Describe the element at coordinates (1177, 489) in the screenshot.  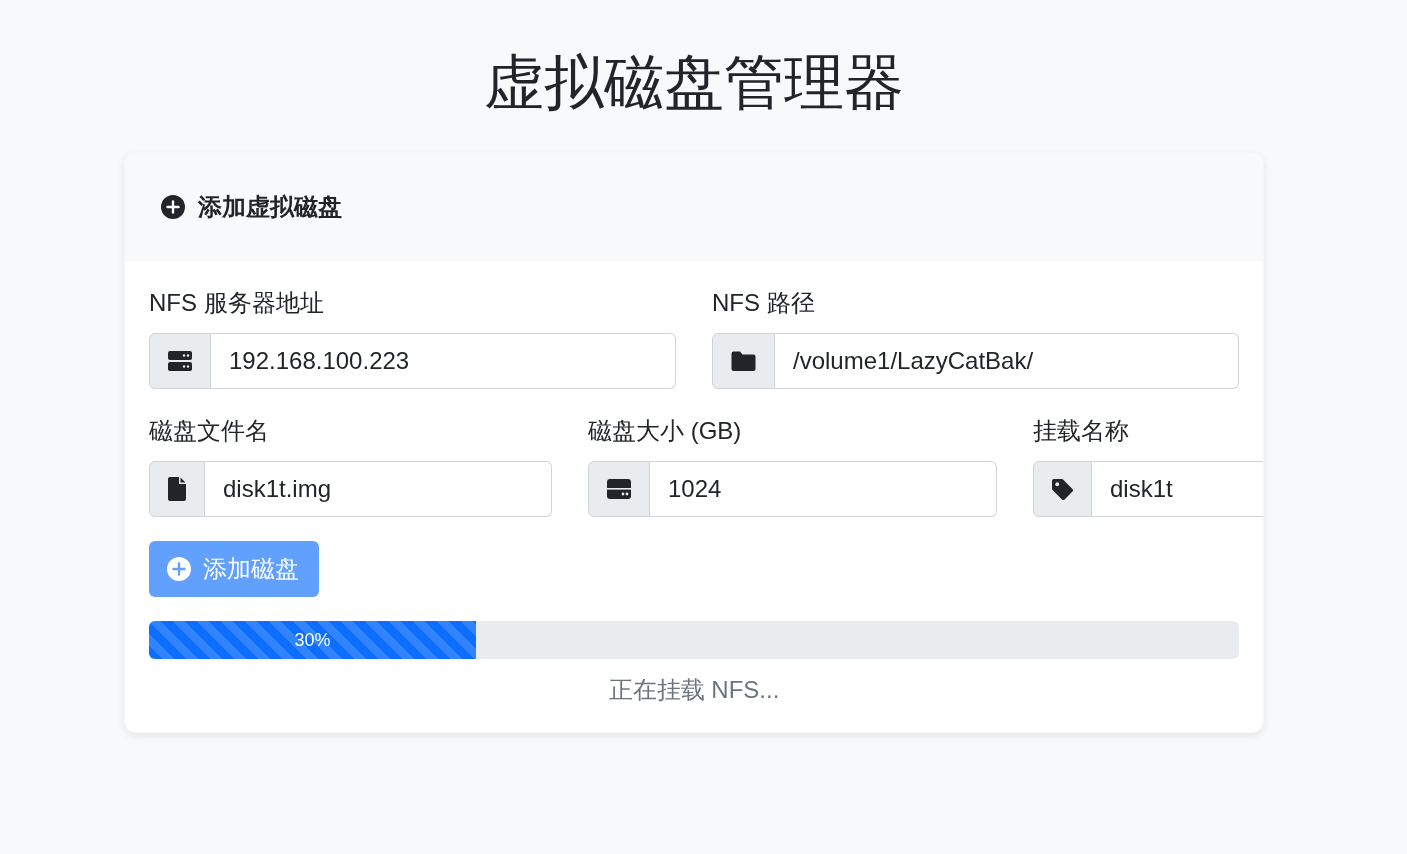
I see `input-field: disk1t` at that location.